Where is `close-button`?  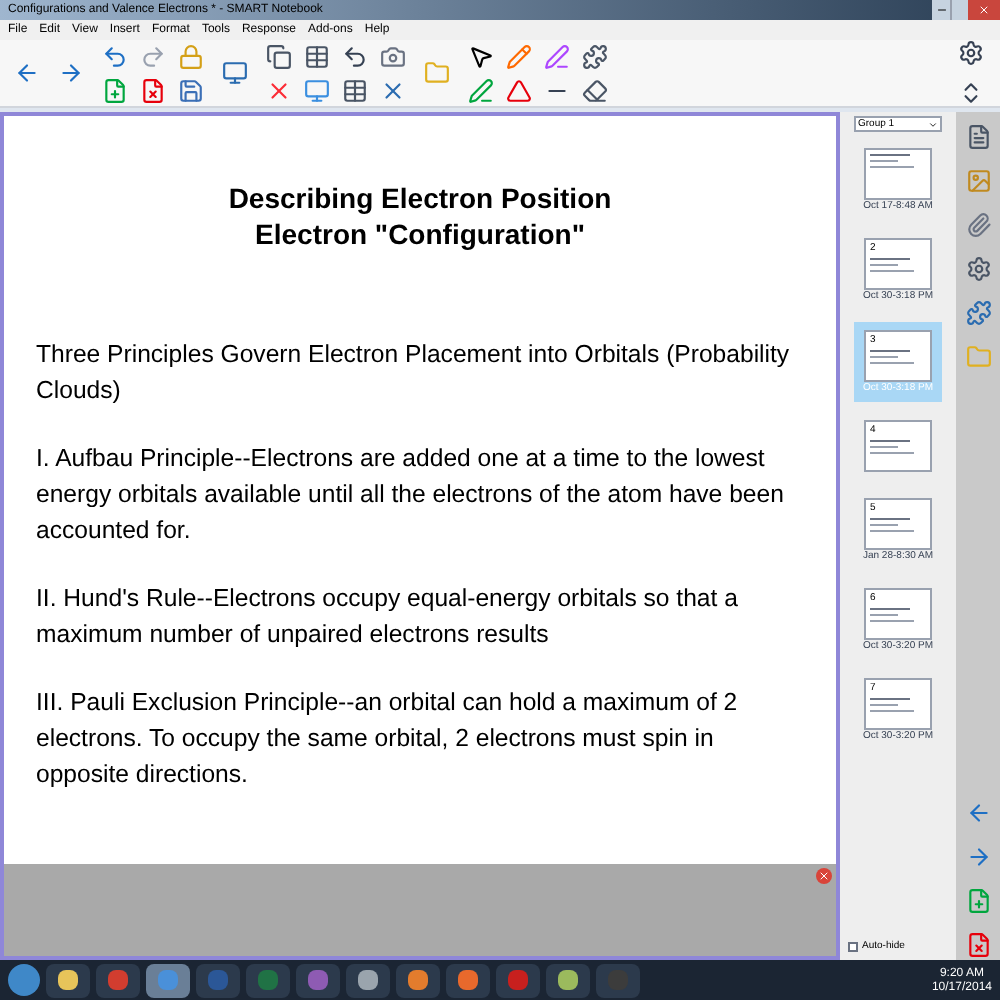
close-button is located at coordinates (824, 876).